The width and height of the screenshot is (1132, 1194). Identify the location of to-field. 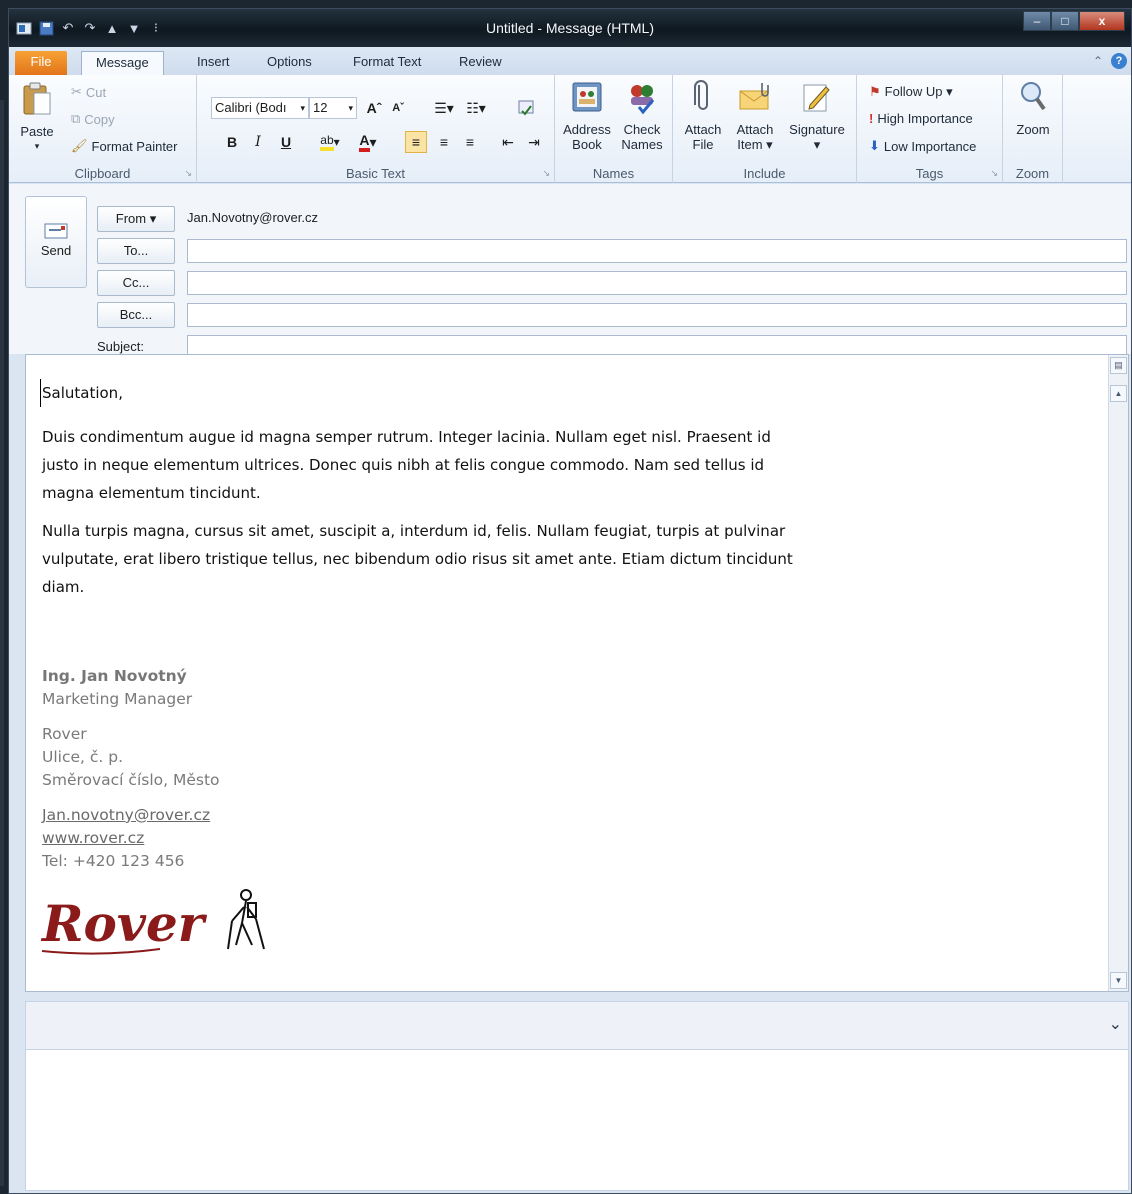
(657, 251).